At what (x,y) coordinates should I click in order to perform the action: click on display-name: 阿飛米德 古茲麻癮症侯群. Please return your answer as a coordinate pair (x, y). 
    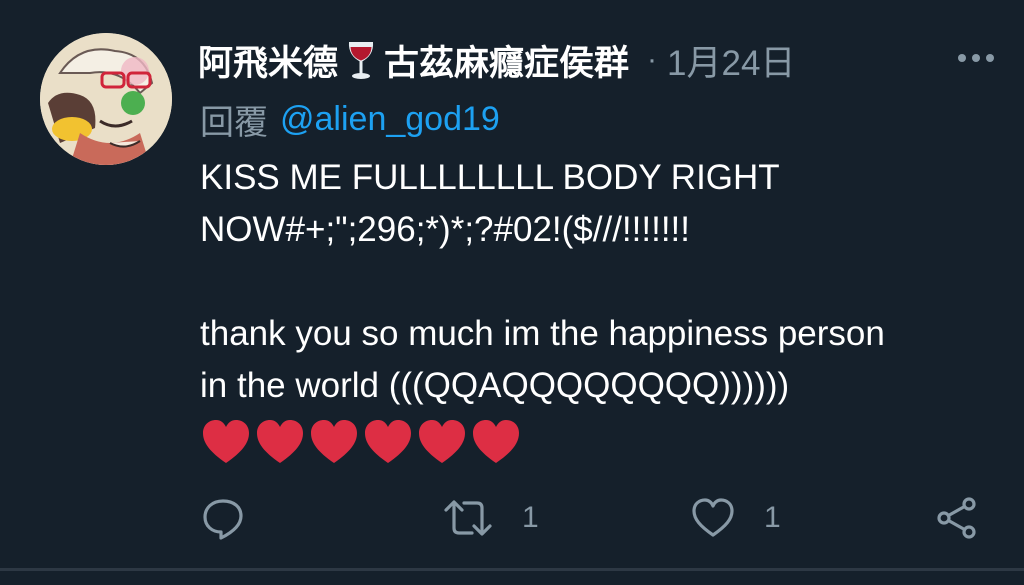
    Looking at the image, I should click on (413, 60).